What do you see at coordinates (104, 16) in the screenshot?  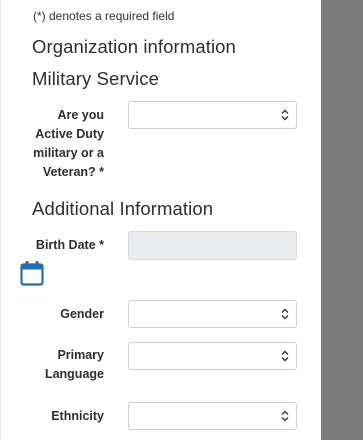 I see `required-field-note: (*) denotes a required field` at bounding box center [104, 16].